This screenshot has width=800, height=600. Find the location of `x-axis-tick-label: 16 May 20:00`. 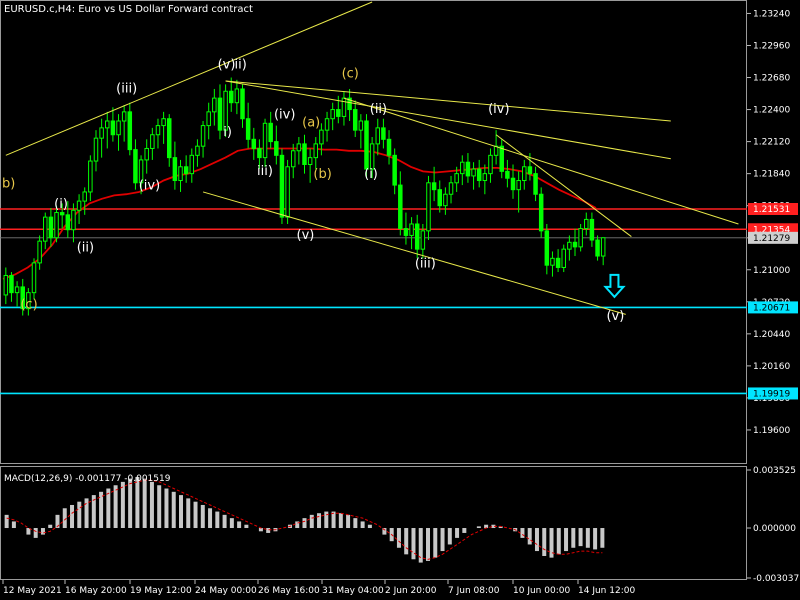

x-axis-tick-label: 16 May 20:00 is located at coordinates (96, 591).